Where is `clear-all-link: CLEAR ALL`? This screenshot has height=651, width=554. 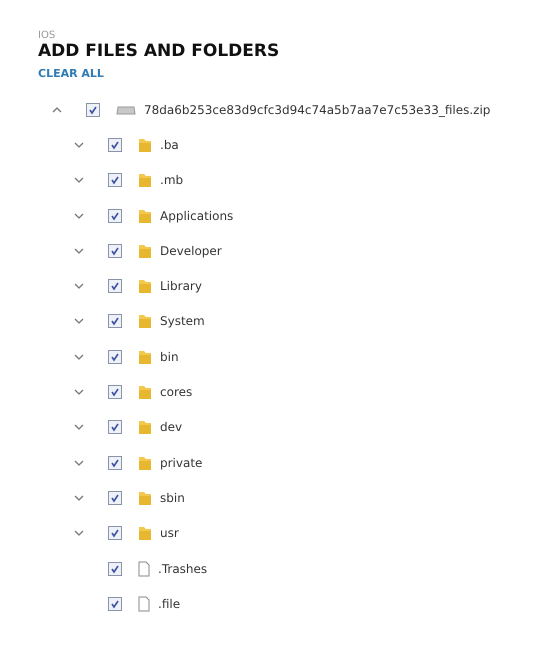
clear-all-link: CLEAR ALL is located at coordinates (71, 73).